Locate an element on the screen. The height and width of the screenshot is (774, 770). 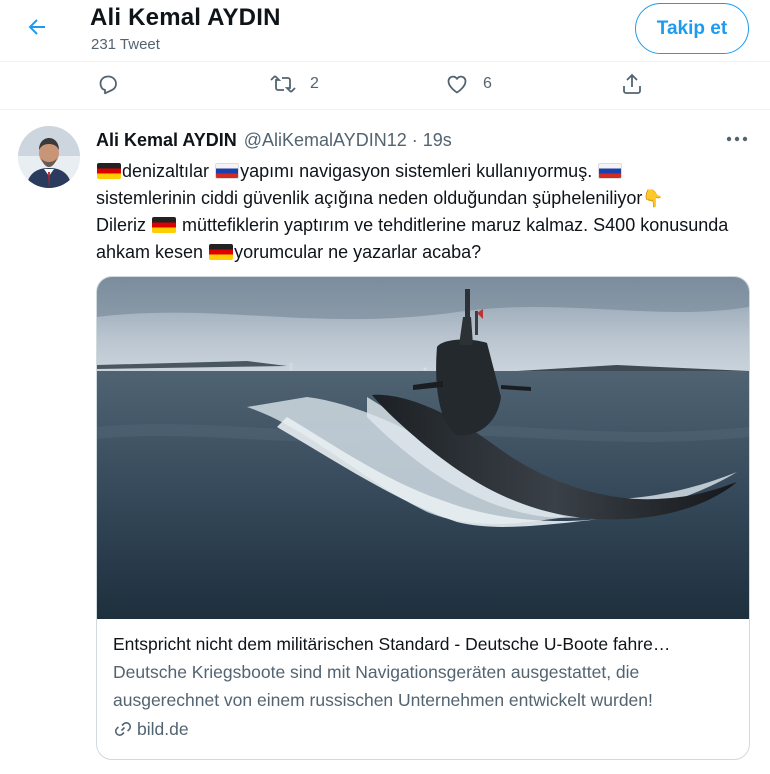
tweet-text-segment: denizaltılar is located at coordinates (168, 171).